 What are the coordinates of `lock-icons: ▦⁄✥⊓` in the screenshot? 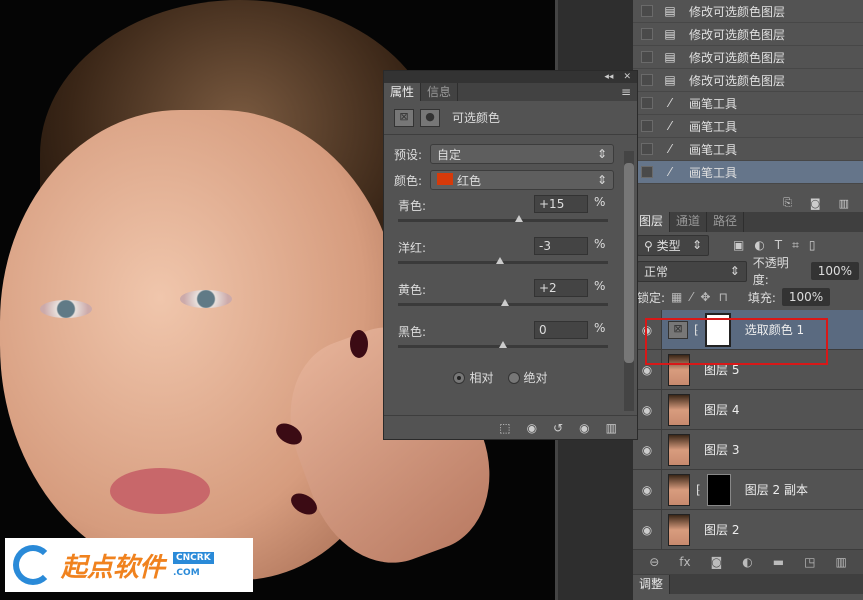 It's located at (703, 297).